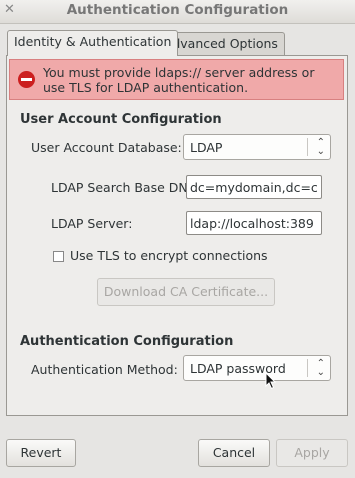 The height and width of the screenshot is (478, 355). I want to click on auth-section-title: Authentication Configuration, so click(127, 341).